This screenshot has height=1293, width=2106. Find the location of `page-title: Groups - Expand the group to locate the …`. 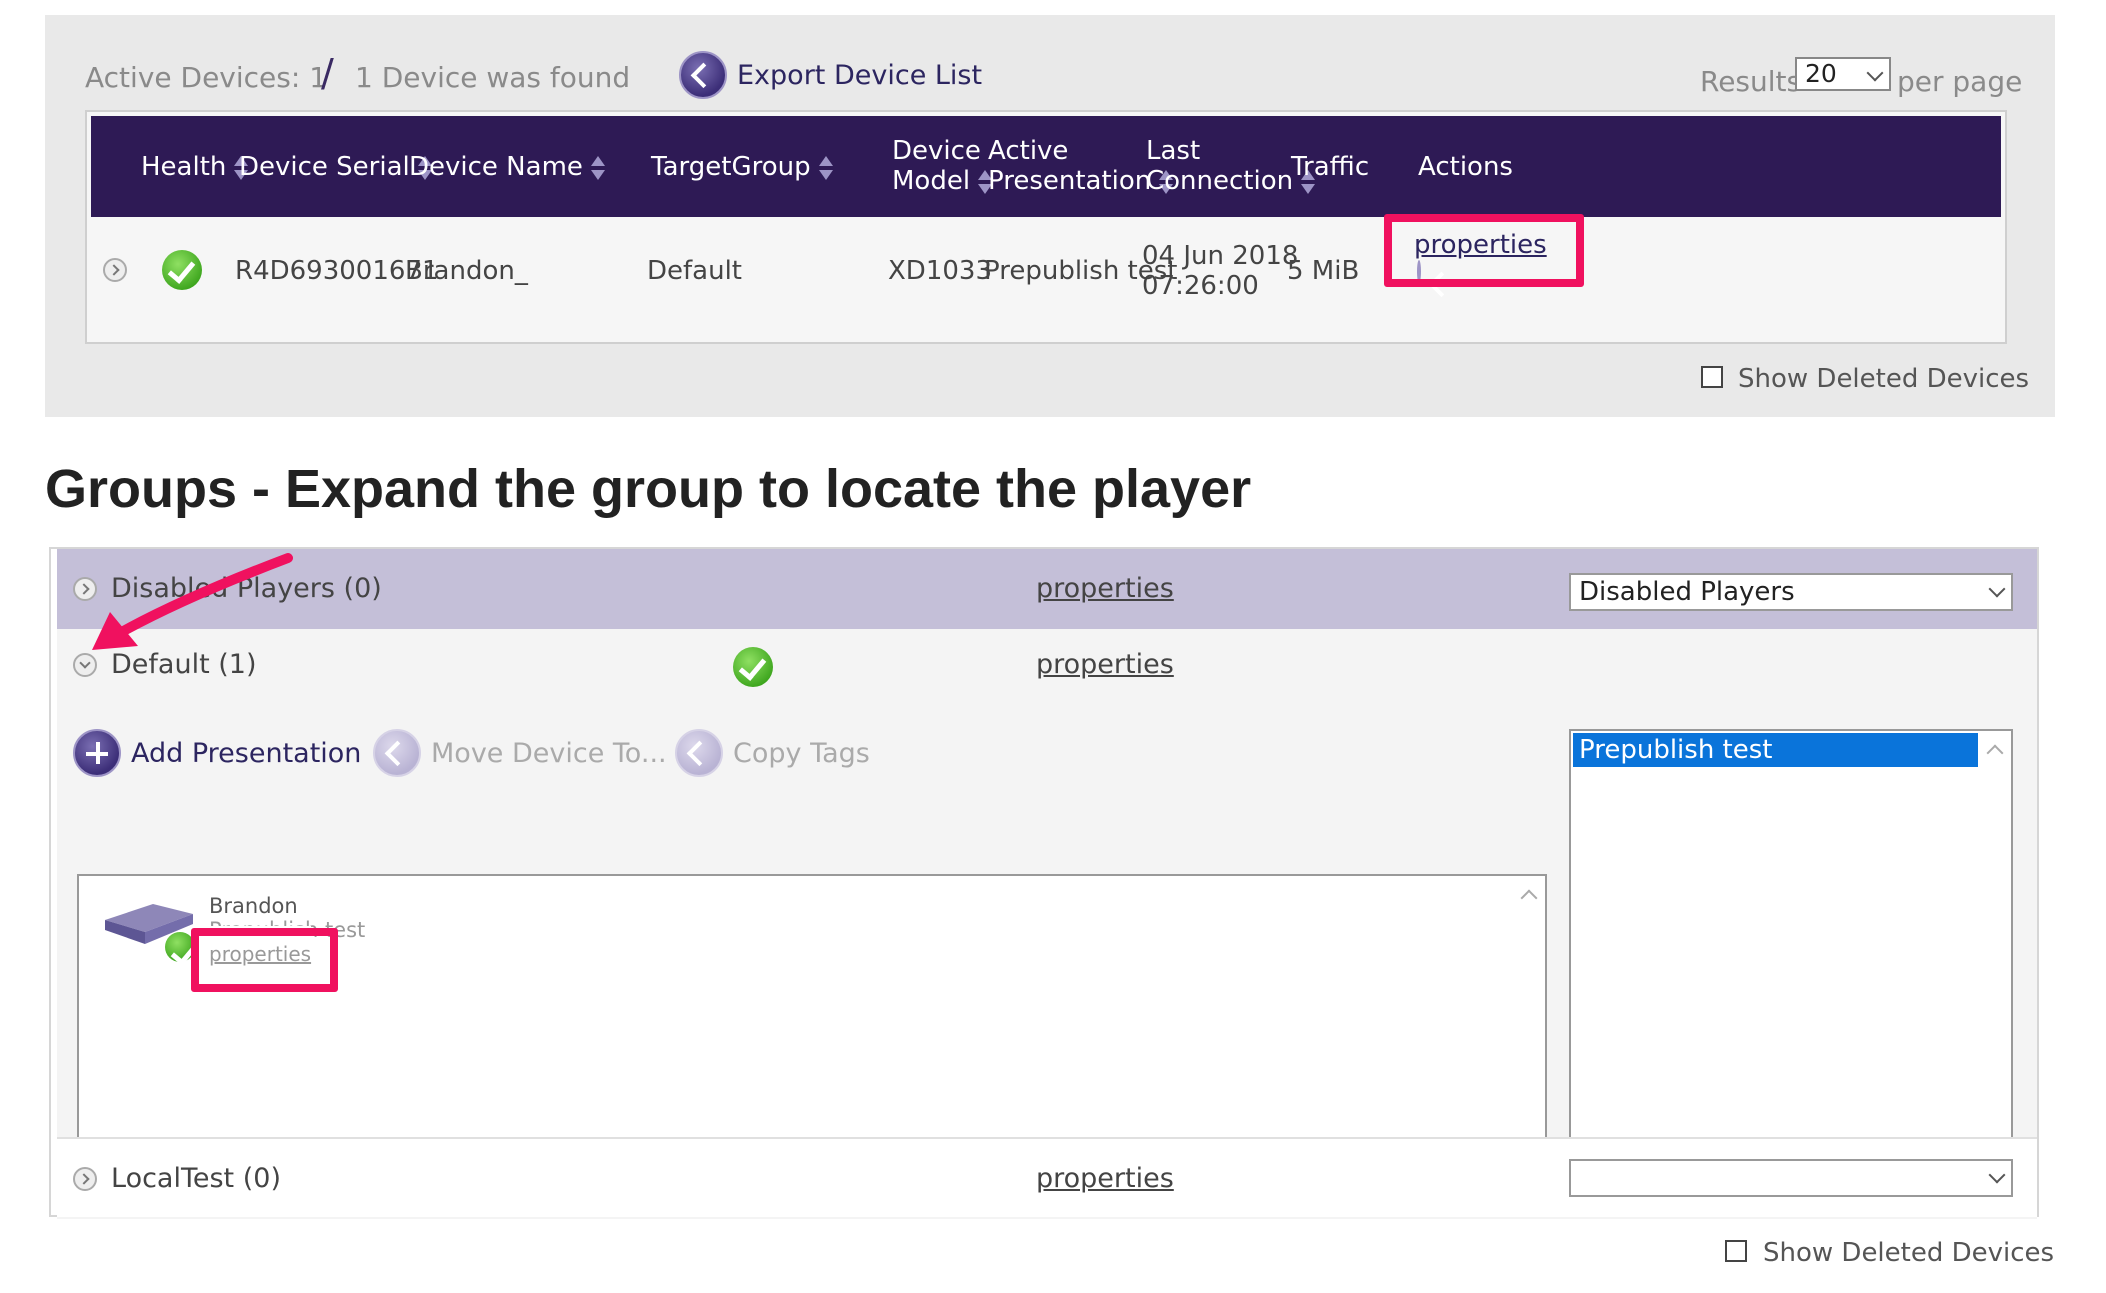

page-title: Groups - Expand the group to locate the … is located at coordinates (648, 489).